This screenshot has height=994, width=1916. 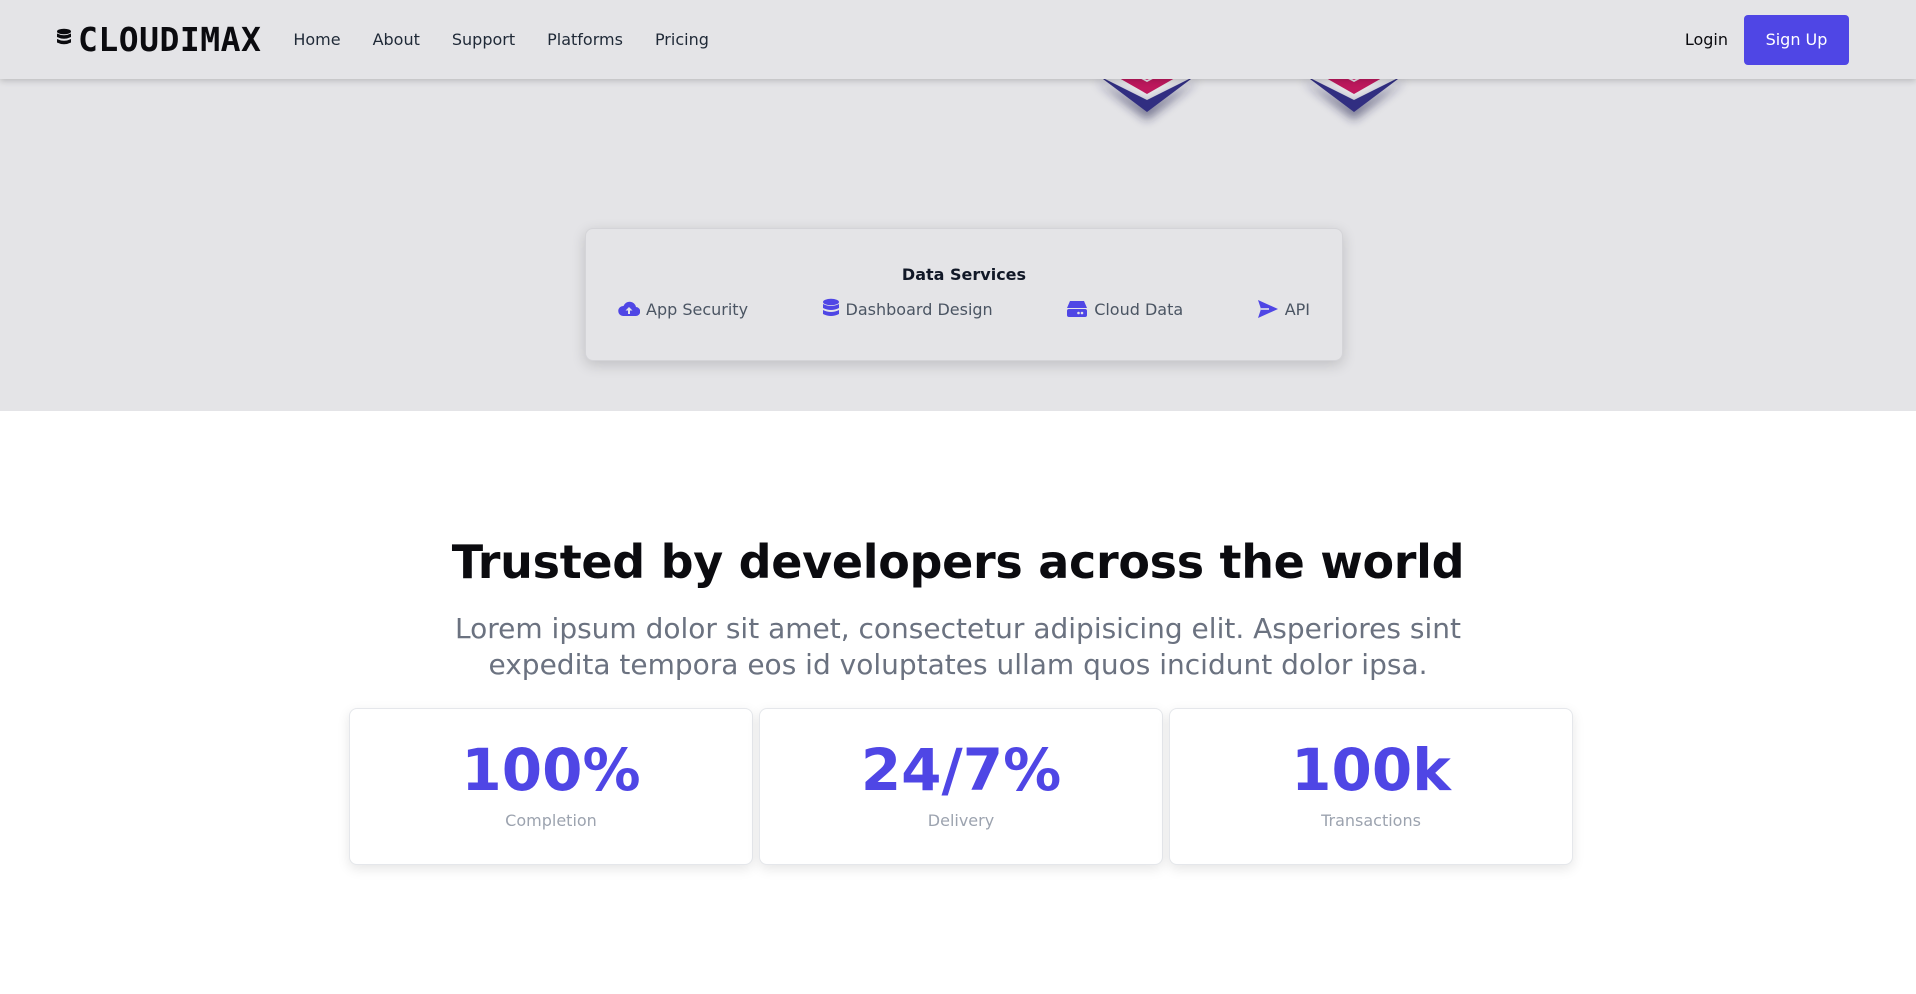 I want to click on stat-card-transactions: 100k Transactions, so click(x=1371, y=786).